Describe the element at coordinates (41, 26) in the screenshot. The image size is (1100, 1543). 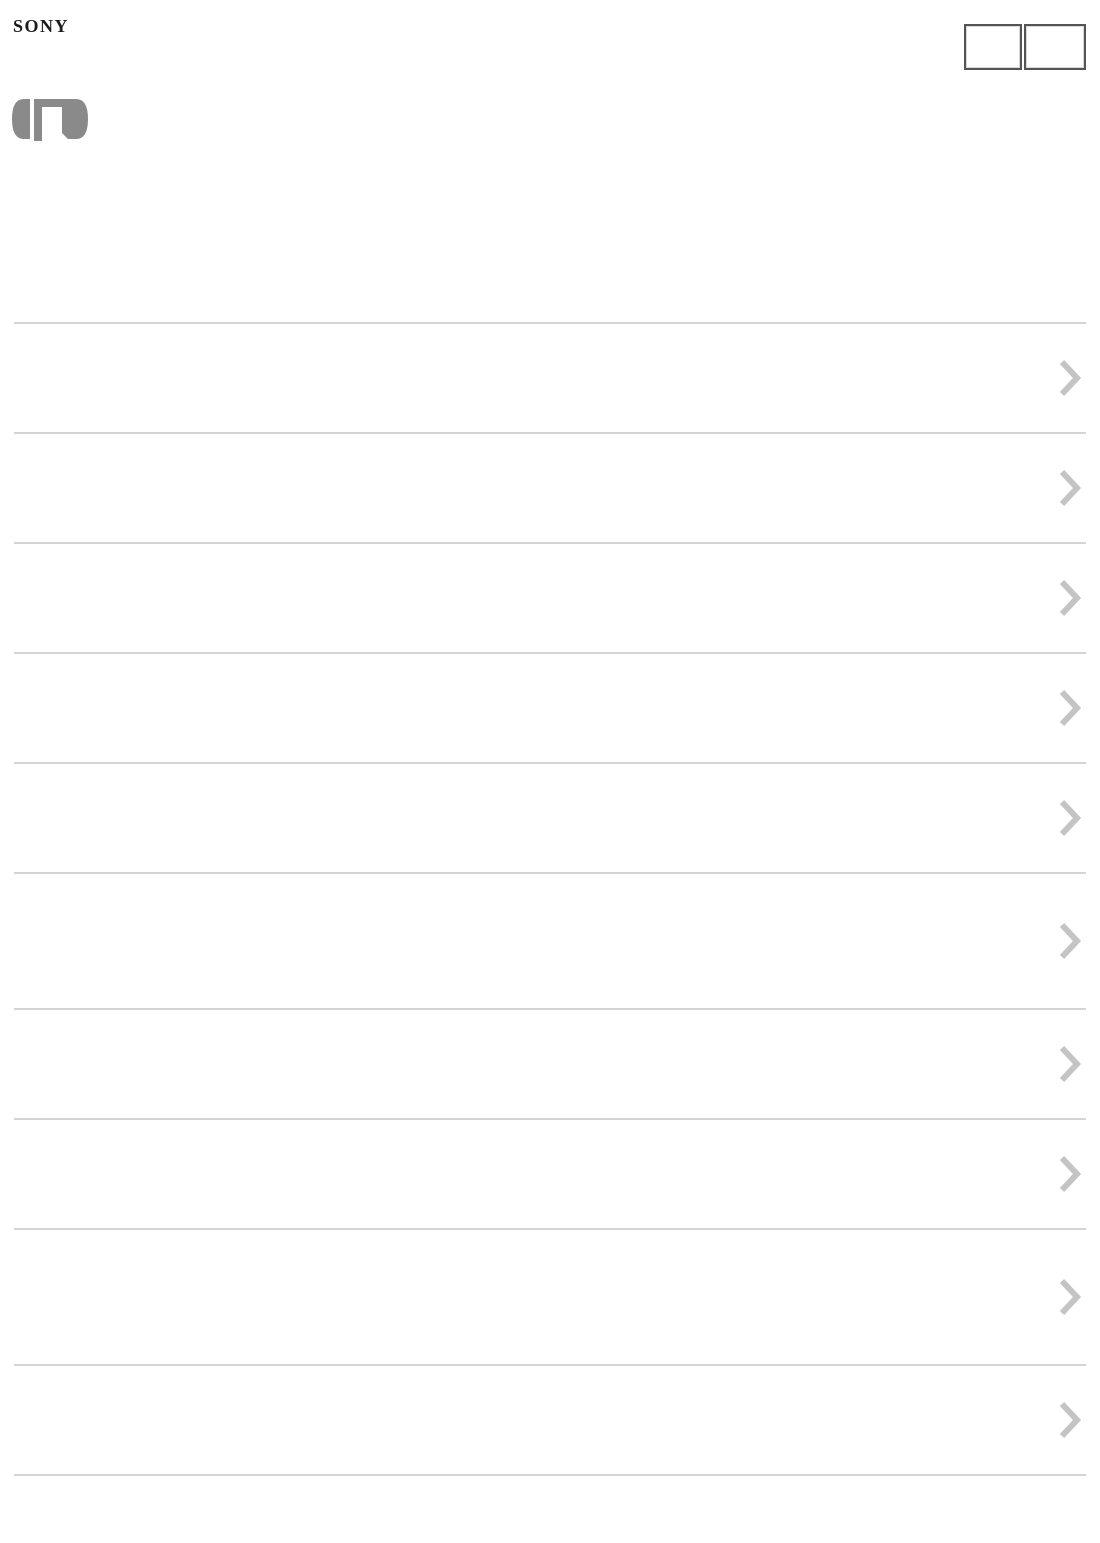
I see `sony-logo: SONY` at that location.